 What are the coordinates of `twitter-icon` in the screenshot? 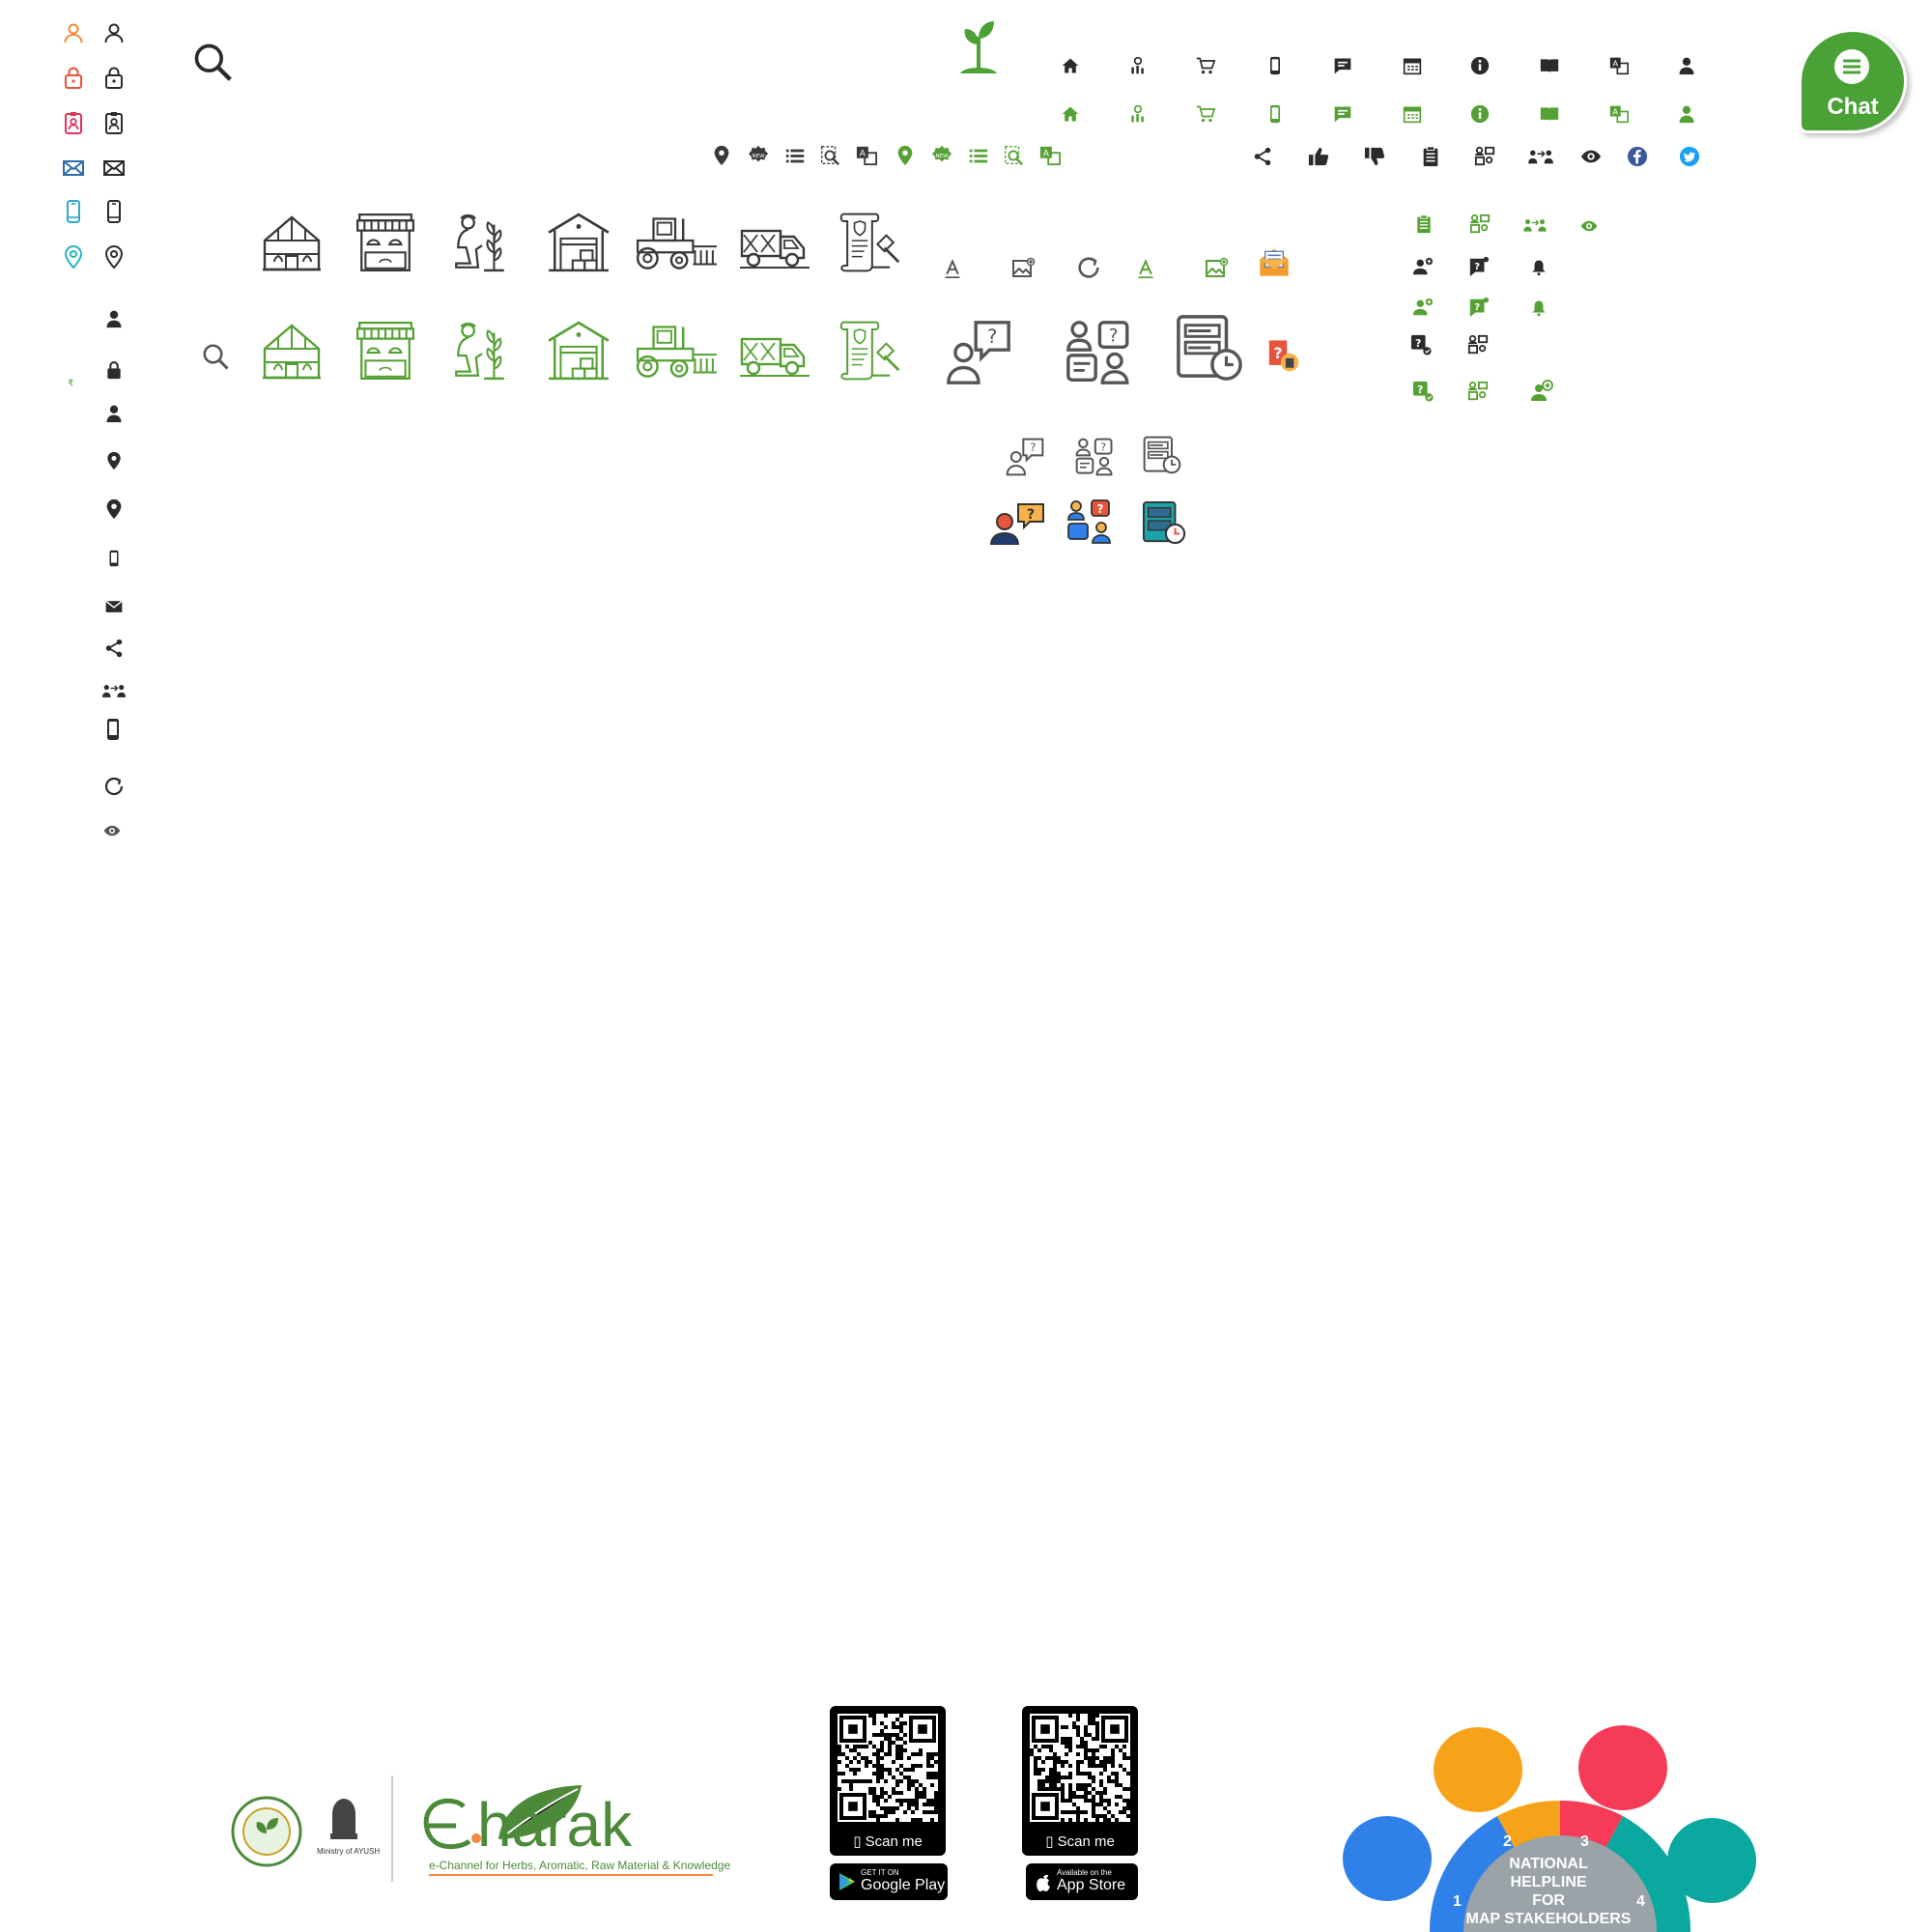 It's located at (1689, 156).